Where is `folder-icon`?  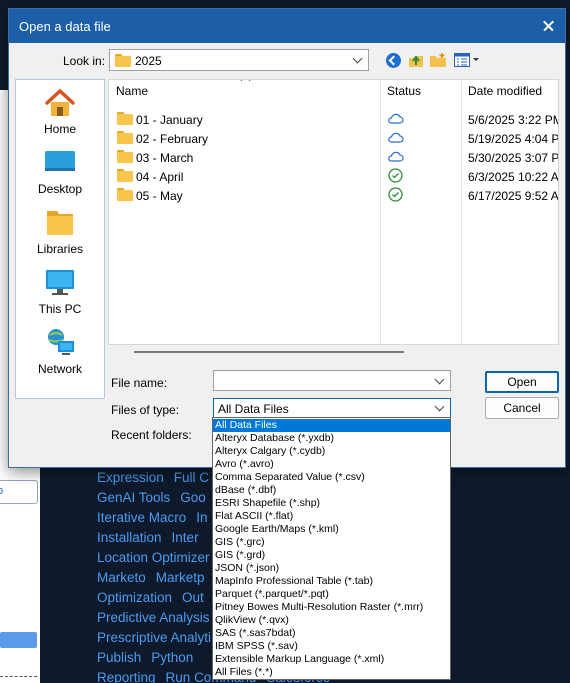
folder-icon is located at coordinates (125, 156).